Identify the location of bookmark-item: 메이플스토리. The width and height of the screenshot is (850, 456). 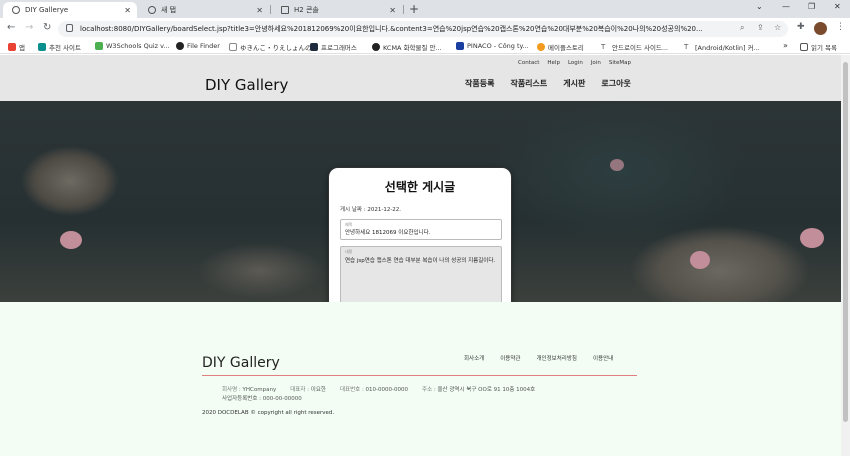
(560, 47).